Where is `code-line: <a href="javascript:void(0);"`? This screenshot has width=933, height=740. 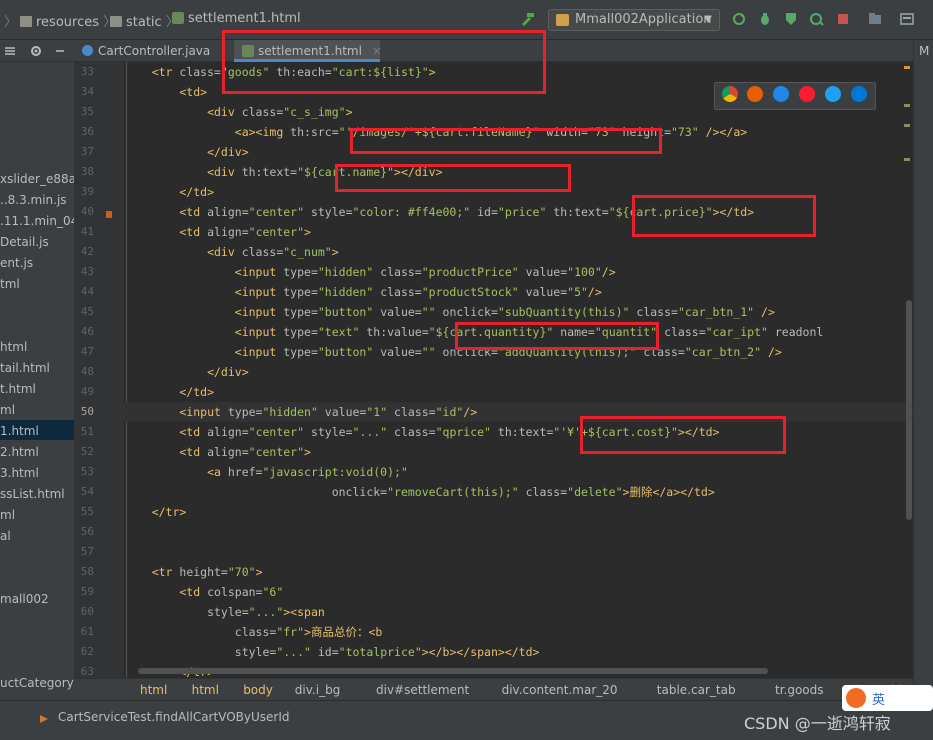 code-line: <a href="javascript:void(0);" is located at coordinates (518, 472).